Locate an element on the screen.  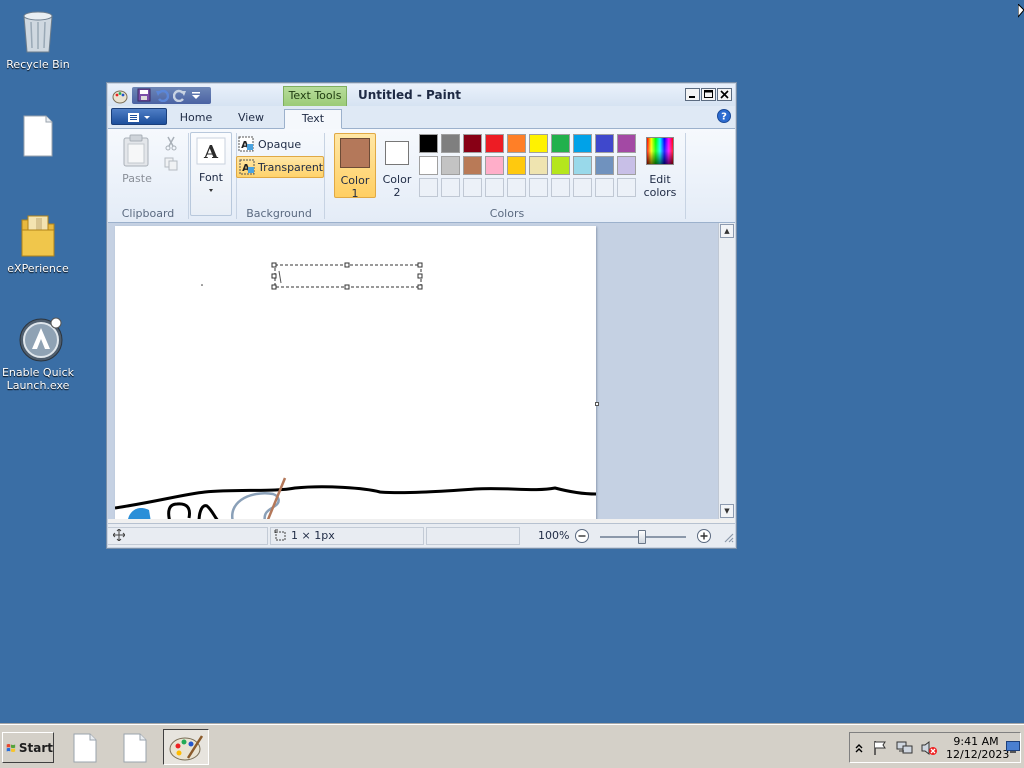
edit-colors-button: Edit colors is located at coordinates (660, 167).